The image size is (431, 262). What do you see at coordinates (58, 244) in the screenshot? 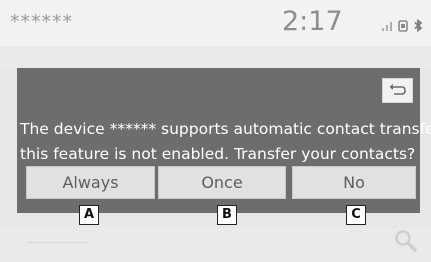
I see `background-placeholder` at bounding box center [58, 244].